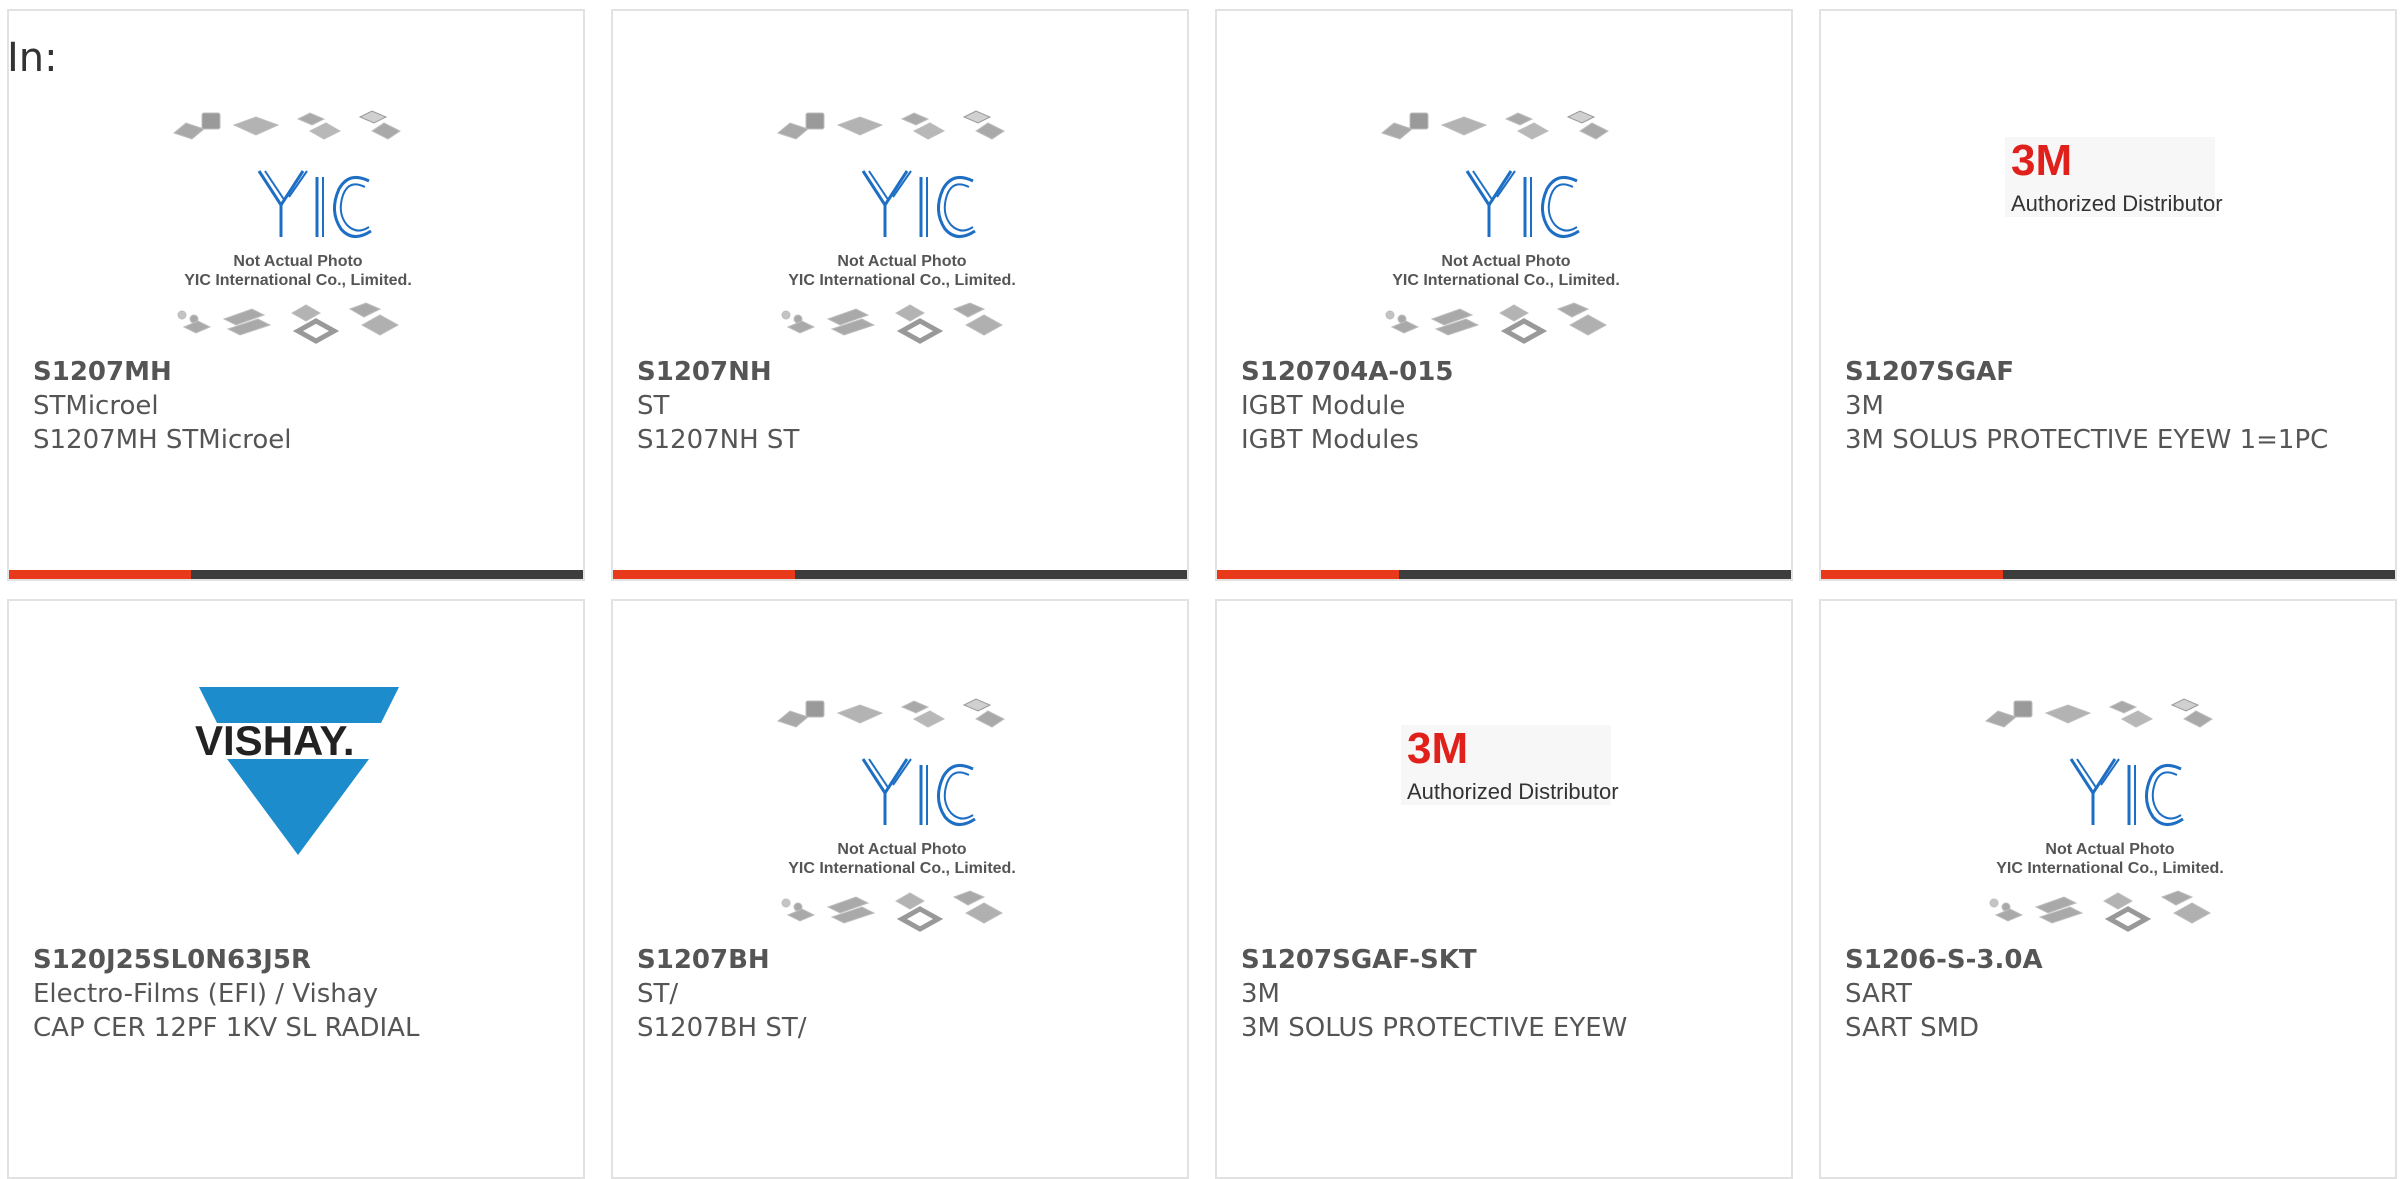 The width and height of the screenshot is (2400, 1179). What do you see at coordinates (1506, 372) in the screenshot?
I see `part-number: S120704A-015` at bounding box center [1506, 372].